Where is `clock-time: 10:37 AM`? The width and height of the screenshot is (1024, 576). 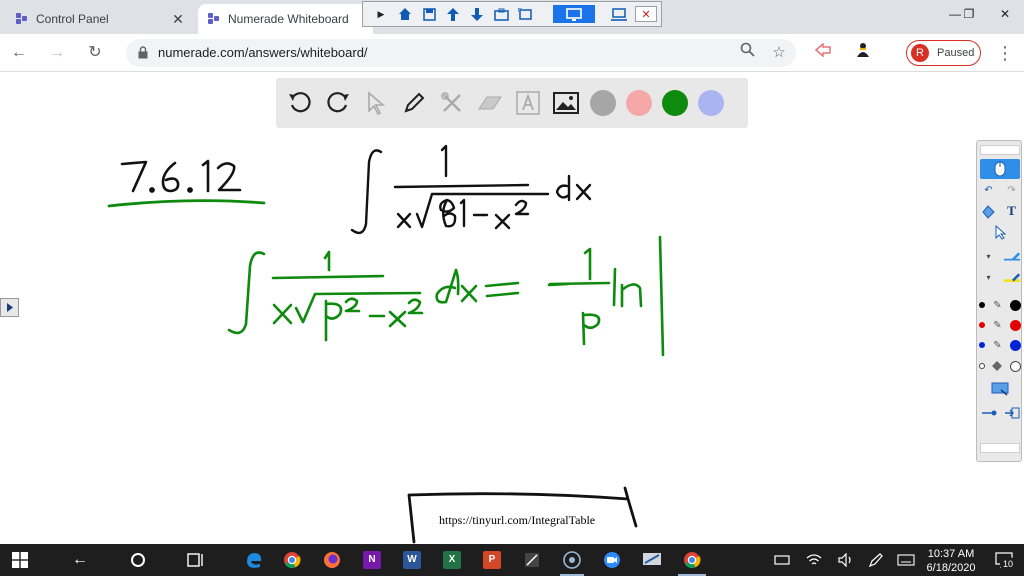
clock-time: 10:37 AM is located at coordinates (951, 554).